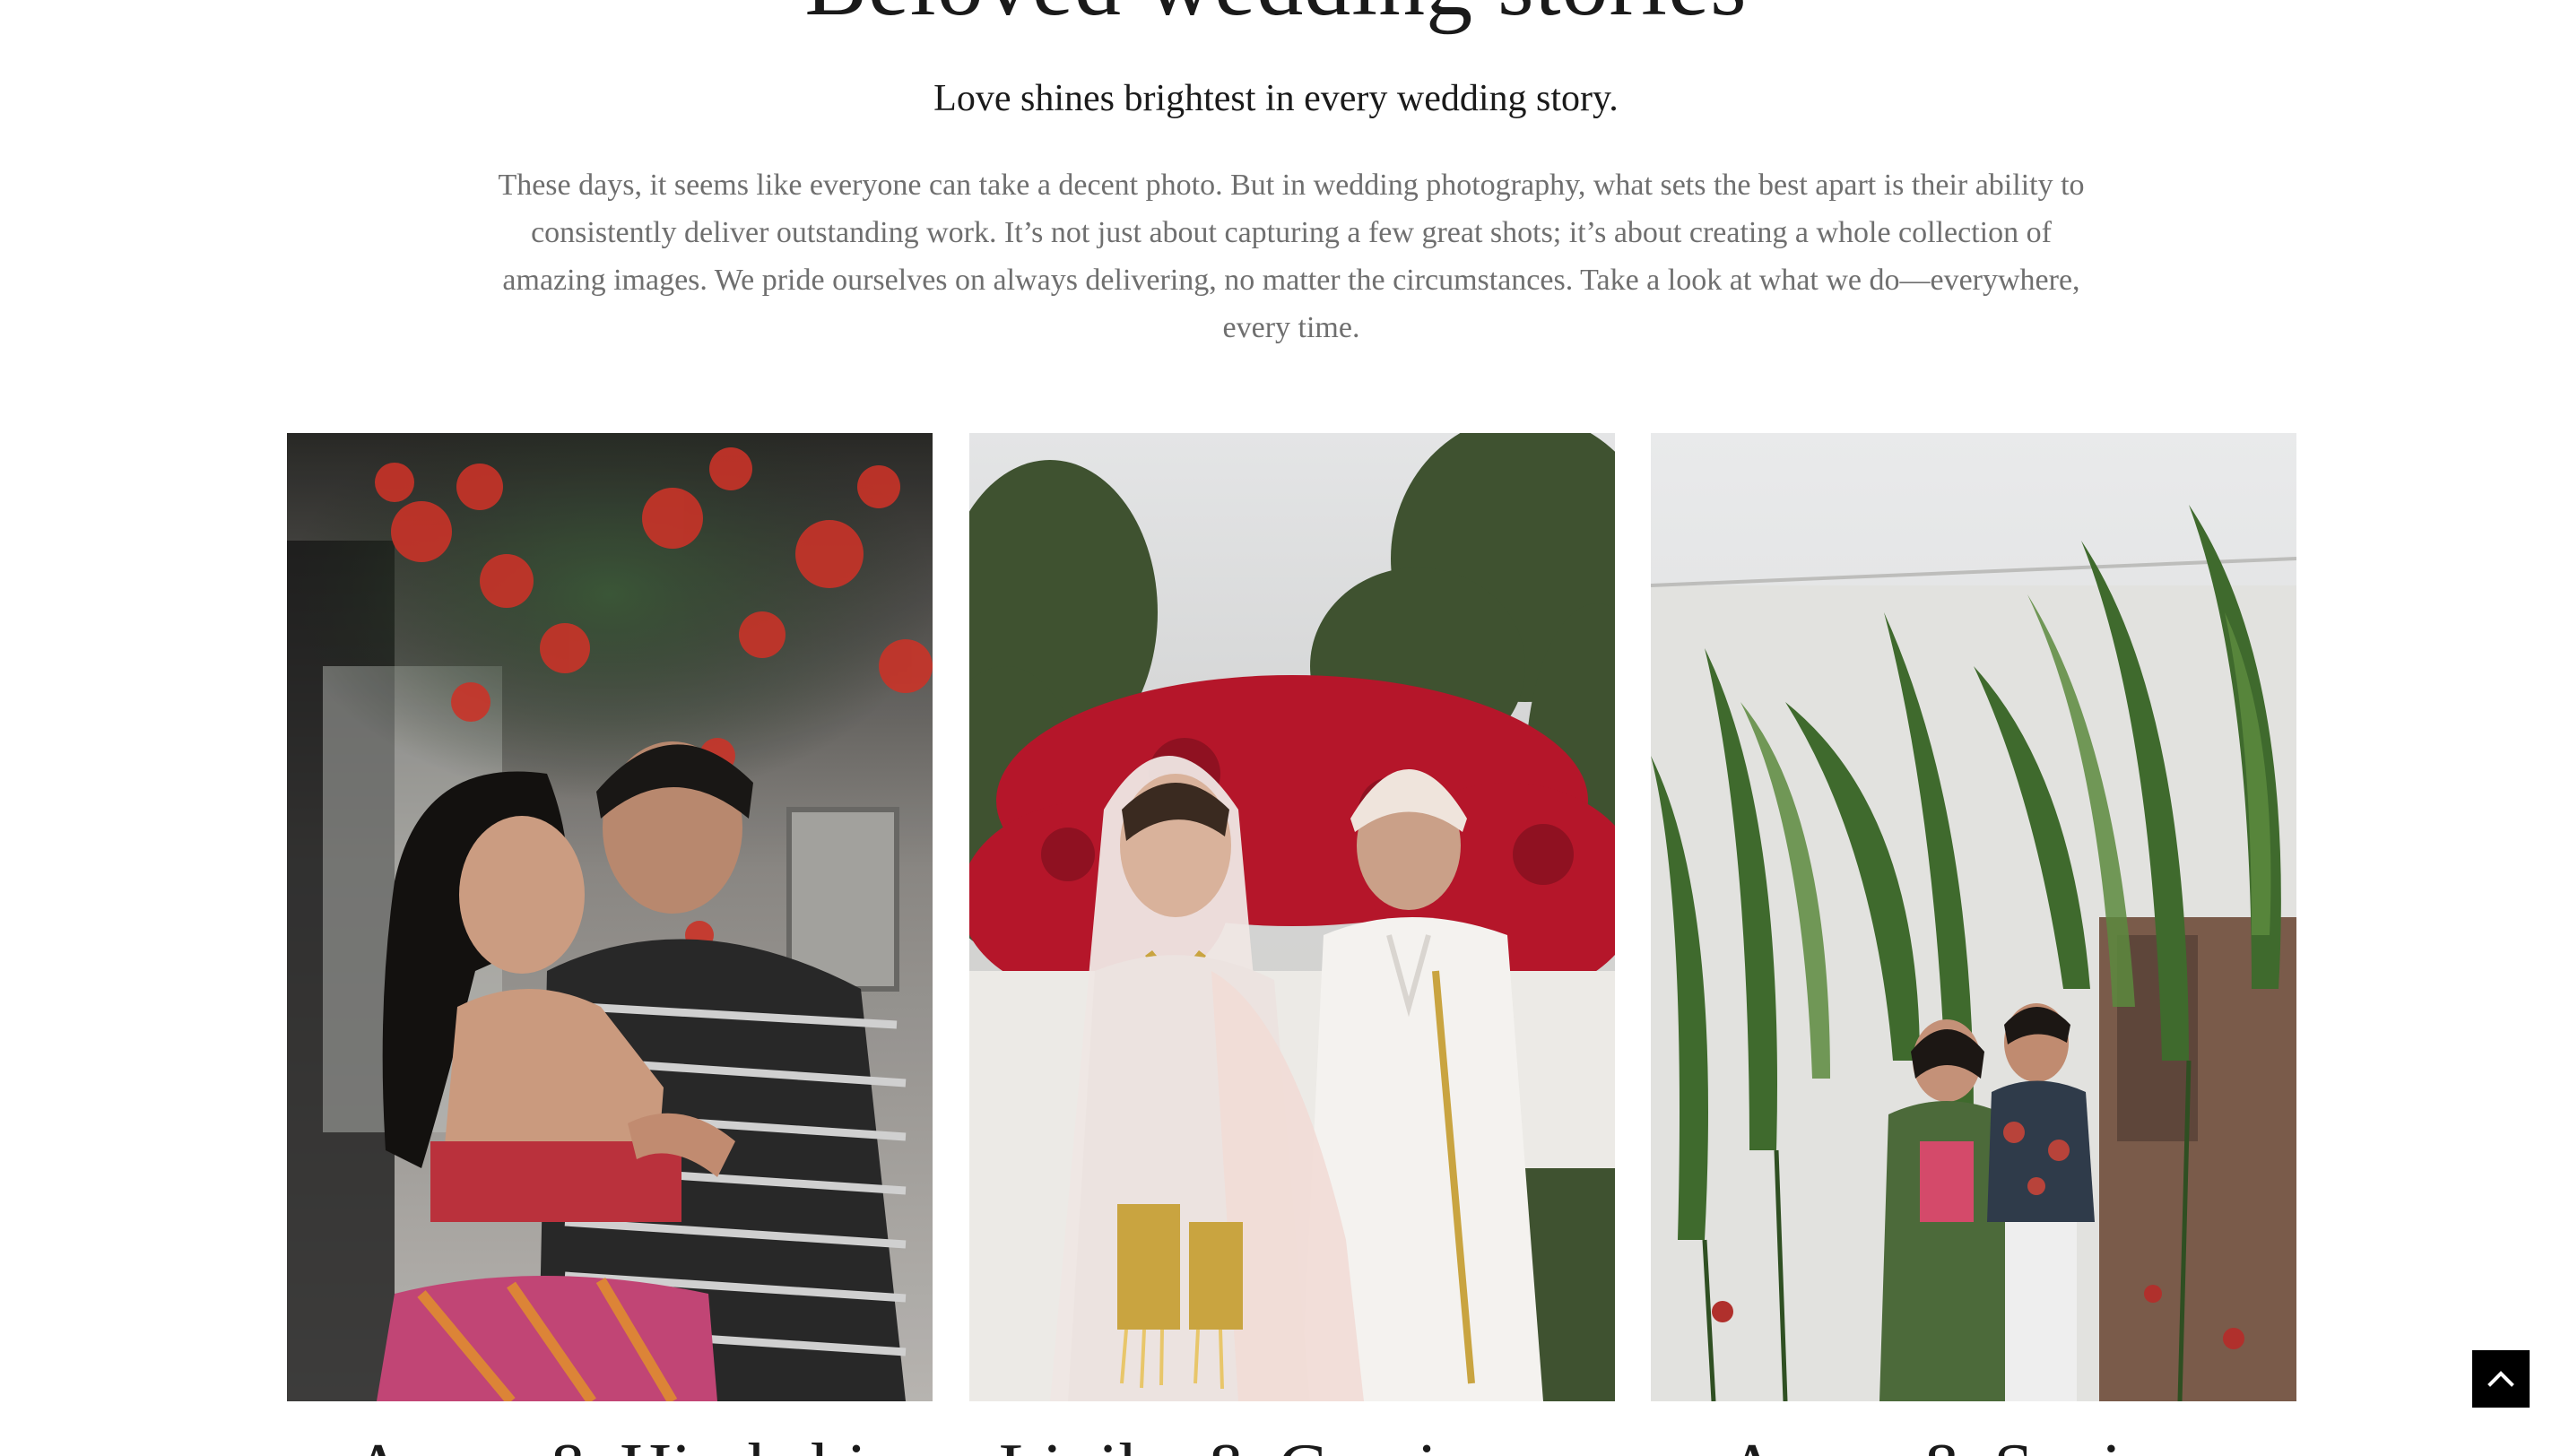 The width and height of the screenshot is (2552, 1456). Describe the element at coordinates (1276, 19) in the screenshot. I see `section-title: Beloved wedding stories` at that location.